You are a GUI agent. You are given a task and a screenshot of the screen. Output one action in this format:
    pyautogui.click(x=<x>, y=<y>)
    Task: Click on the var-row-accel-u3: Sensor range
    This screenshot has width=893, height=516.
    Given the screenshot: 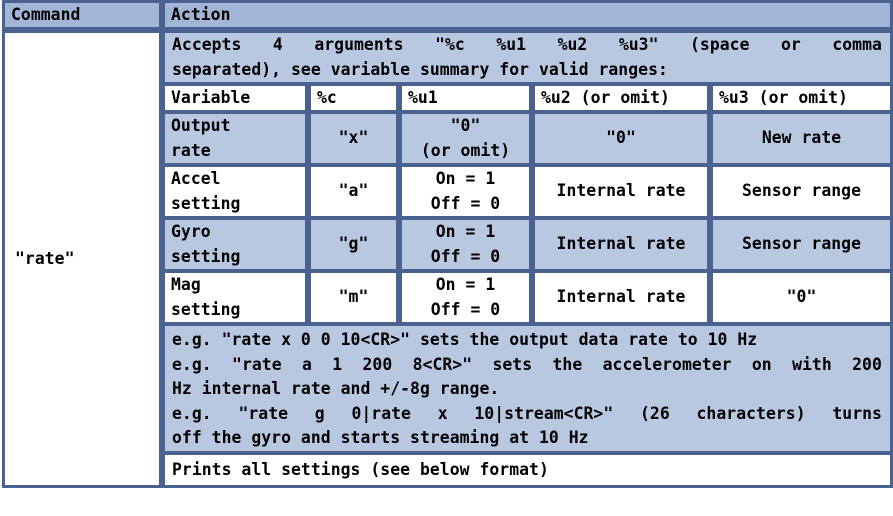 What is the action you would take?
    pyautogui.click(x=801, y=191)
    